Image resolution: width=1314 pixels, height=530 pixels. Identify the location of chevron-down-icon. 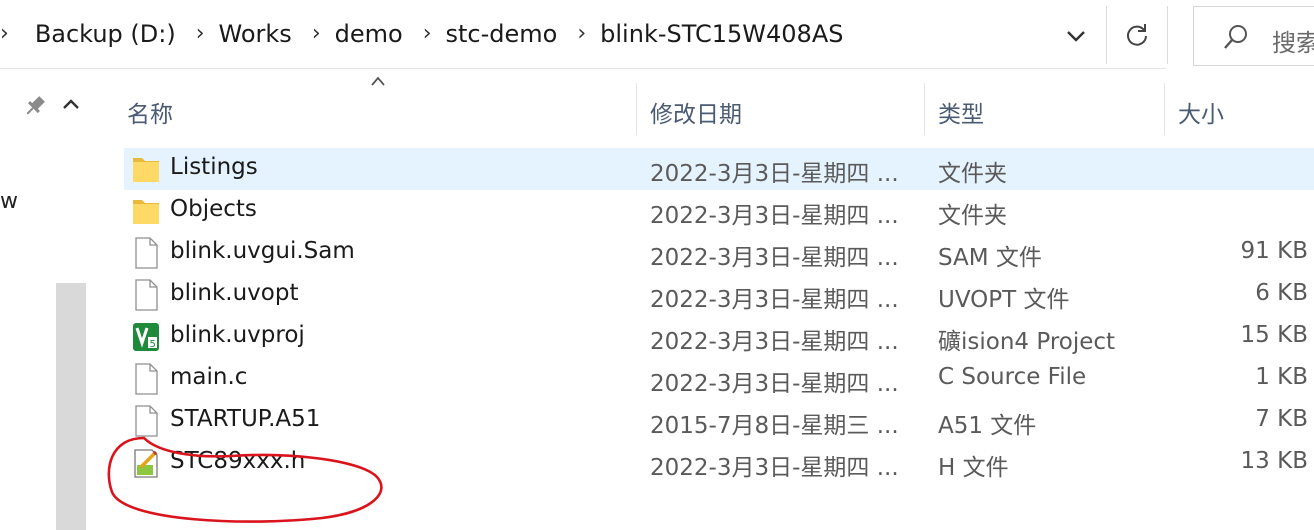
(1076, 36).